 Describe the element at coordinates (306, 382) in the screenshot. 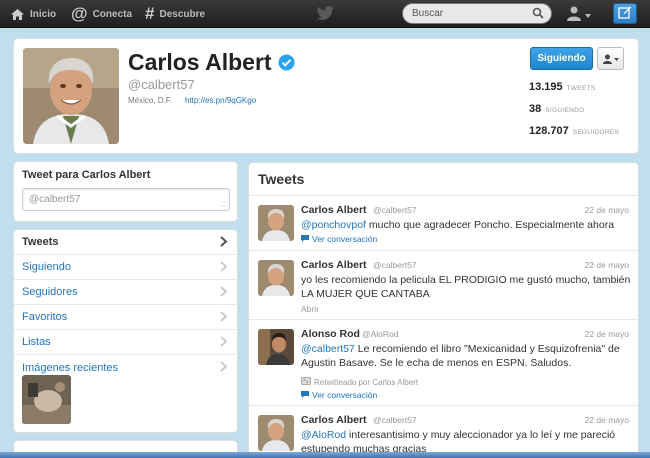

I see `retweet-icon` at that location.